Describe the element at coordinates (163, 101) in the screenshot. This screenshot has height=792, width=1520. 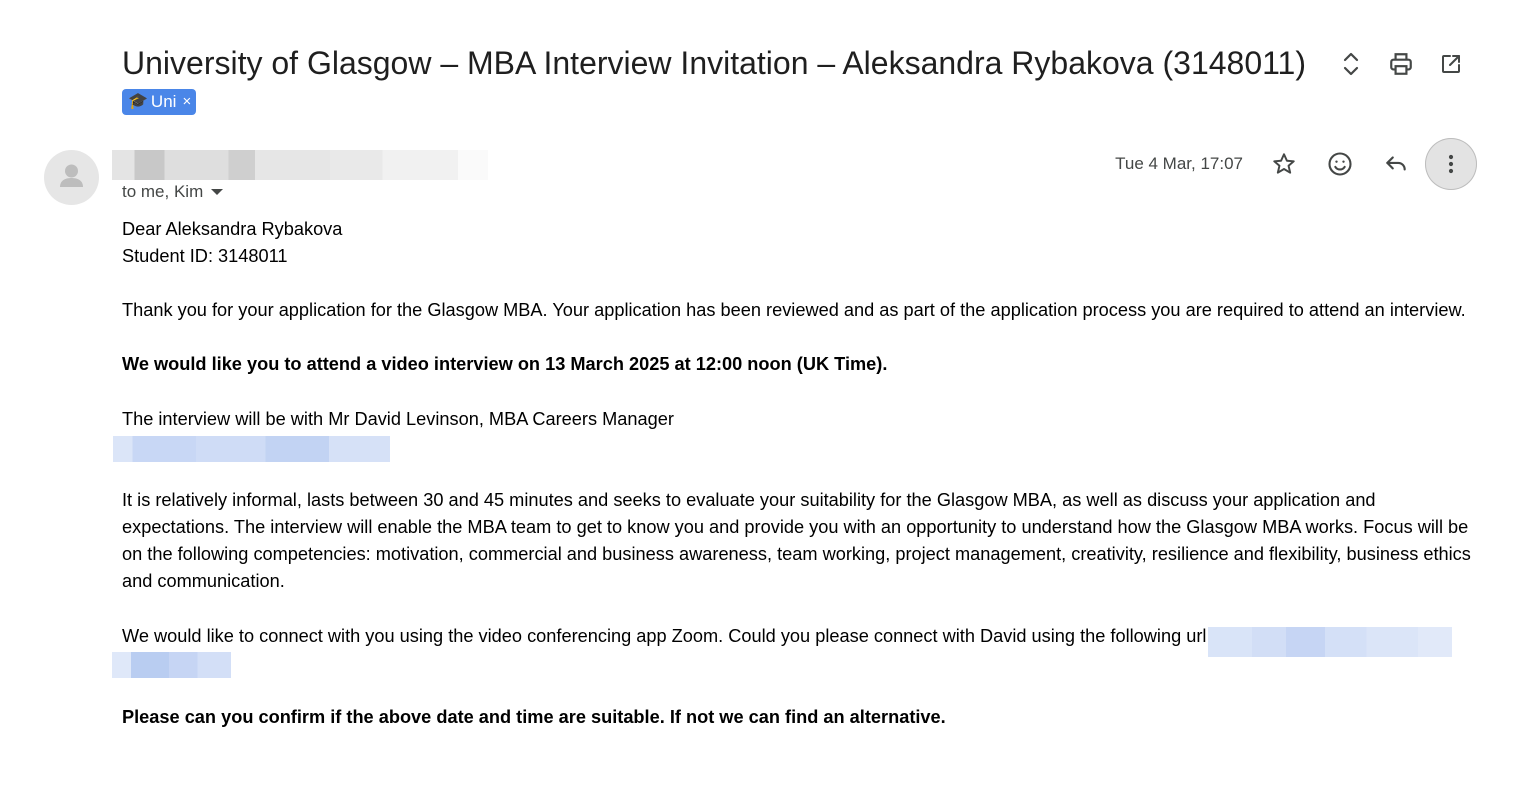
I see `label-text: Uni` at that location.